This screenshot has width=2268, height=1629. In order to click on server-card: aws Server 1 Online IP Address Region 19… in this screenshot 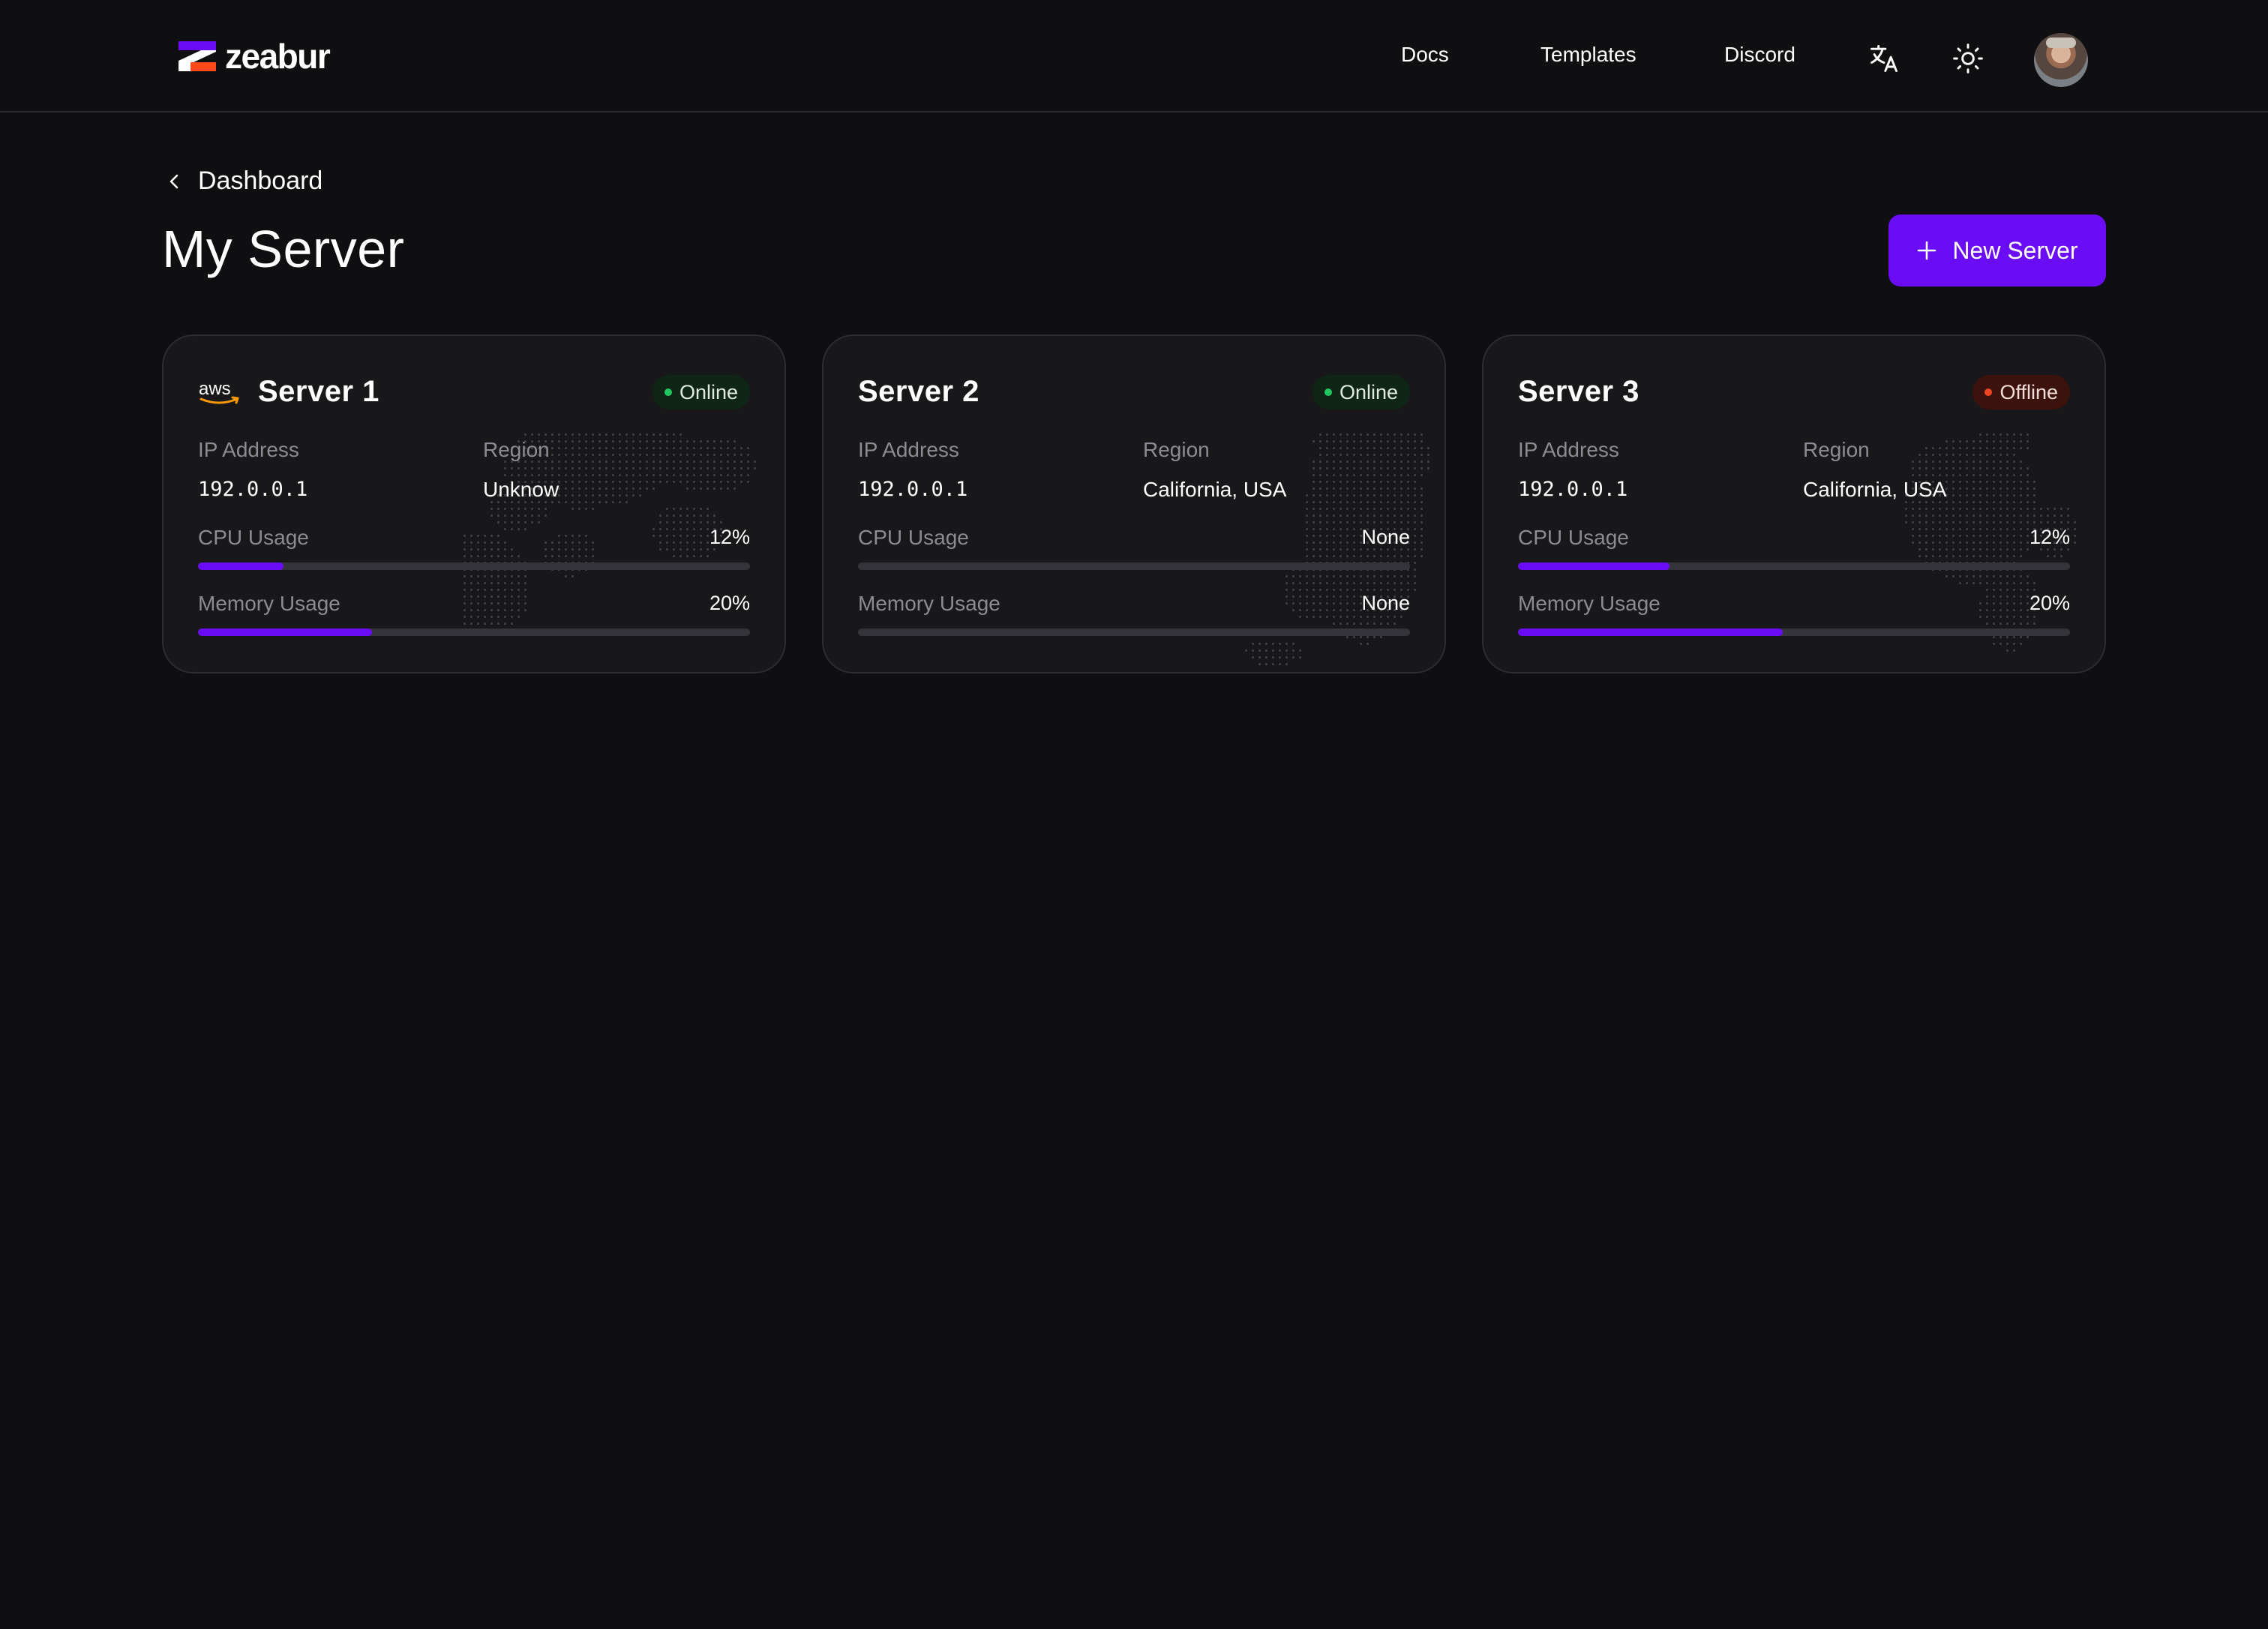, I will do `click(474, 504)`.